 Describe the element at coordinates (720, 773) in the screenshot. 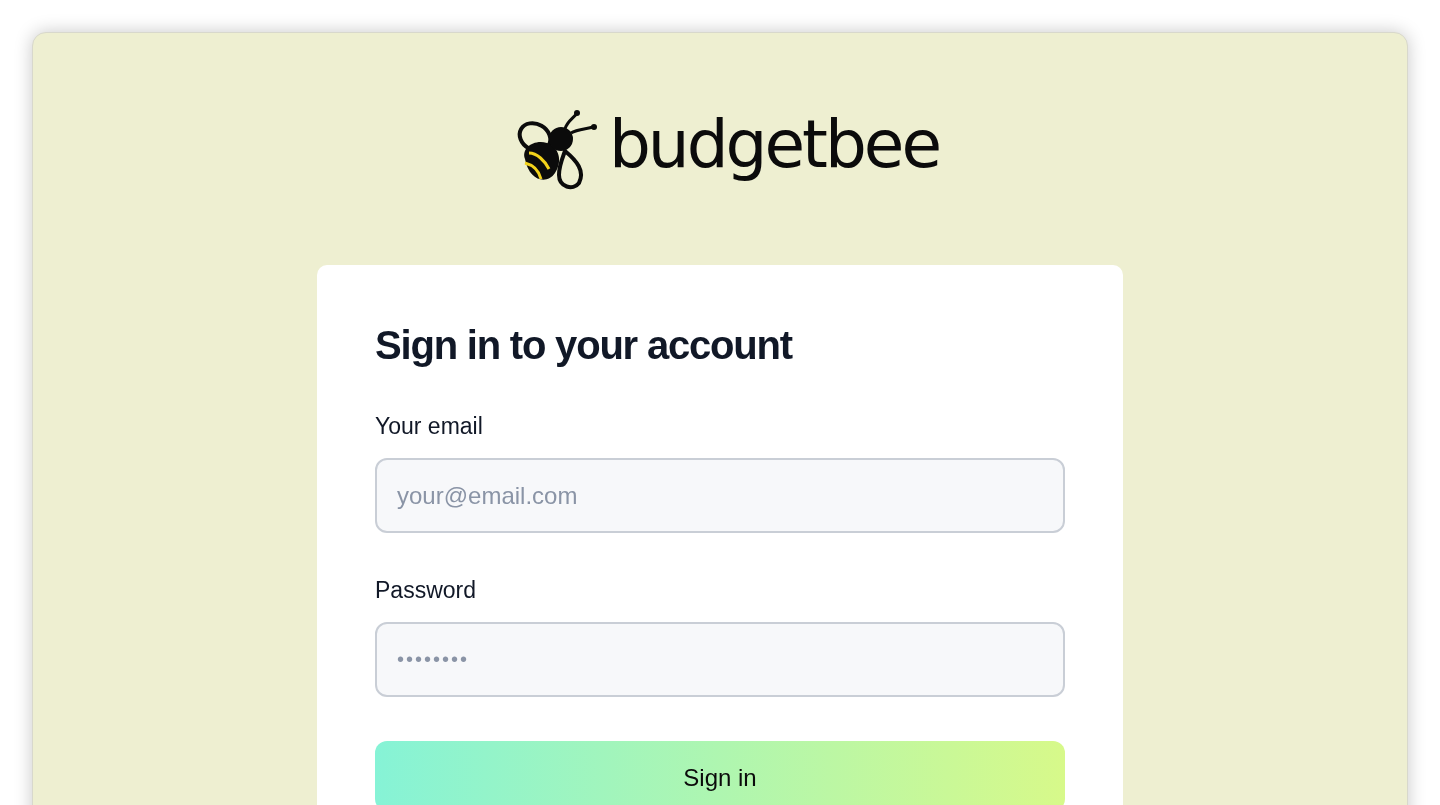

I see `sign-in-button: Sign in` at that location.